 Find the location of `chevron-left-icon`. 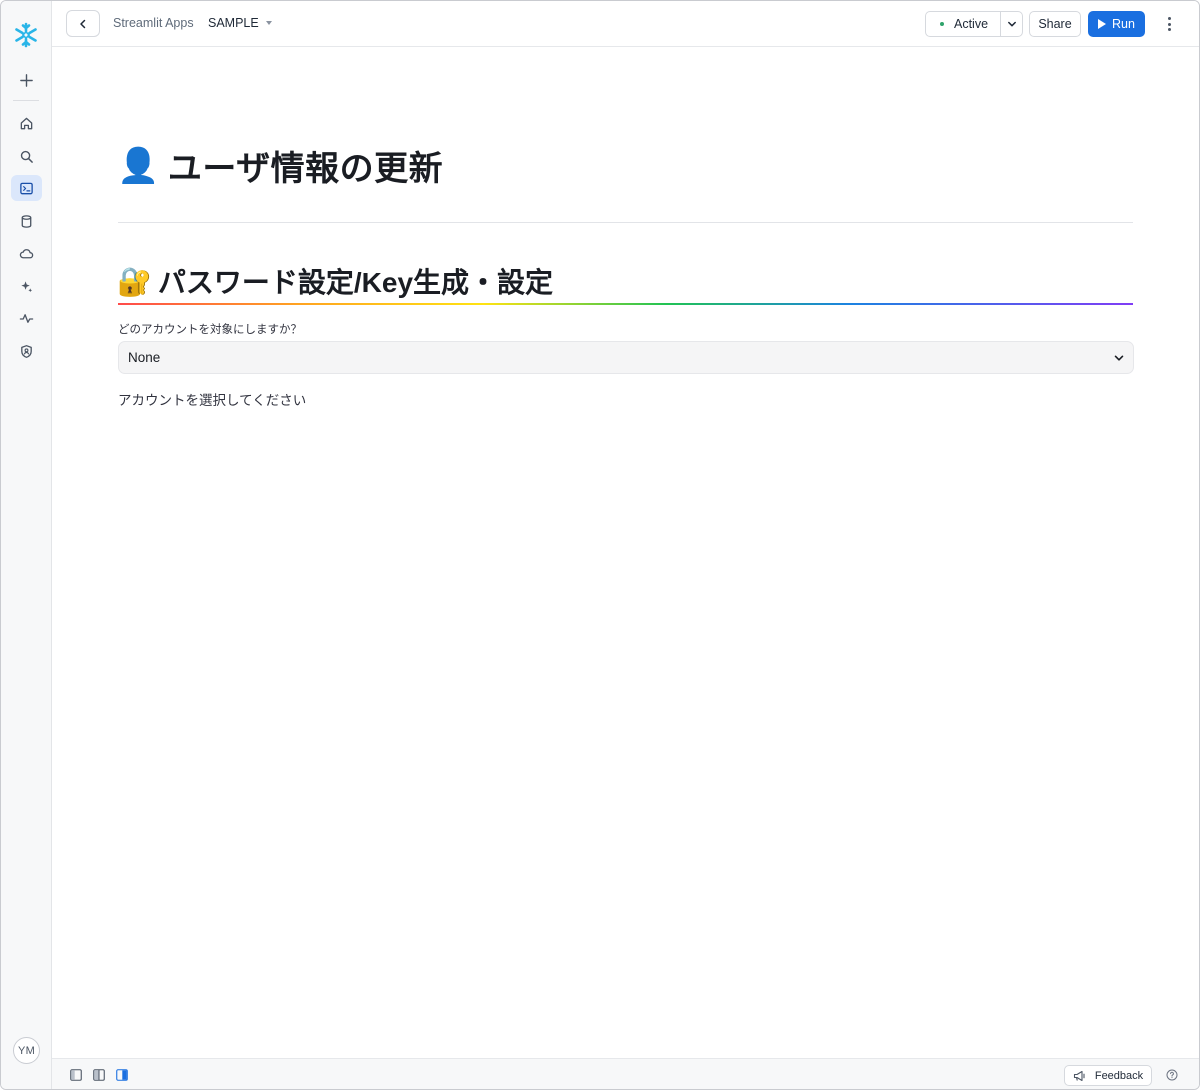

chevron-left-icon is located at coordinates (83, 23).